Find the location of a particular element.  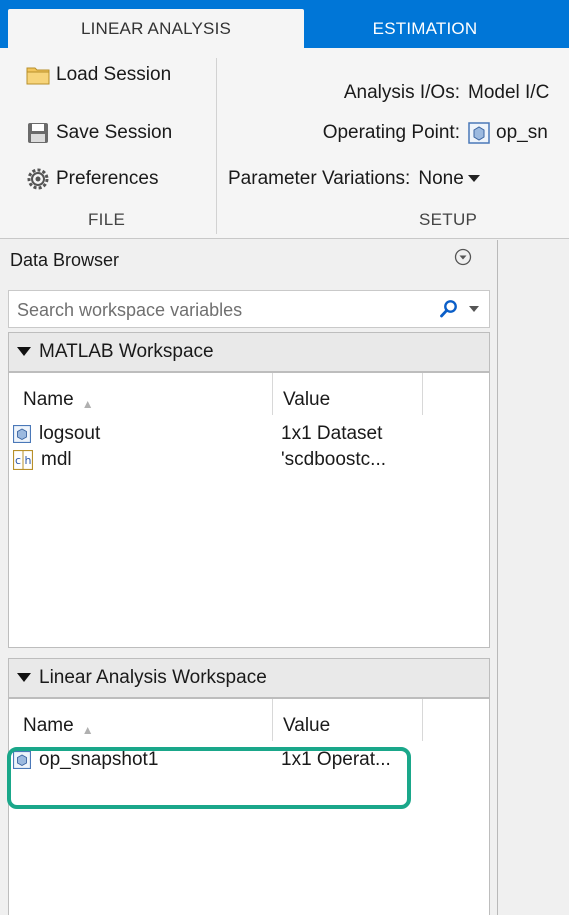

analysis-ios-value: Model I/C is located at coordinates (509, 92).